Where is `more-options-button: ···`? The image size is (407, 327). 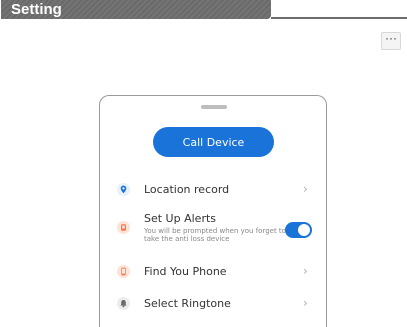
more-options-button: ··· is located at coordinates (391, 41).